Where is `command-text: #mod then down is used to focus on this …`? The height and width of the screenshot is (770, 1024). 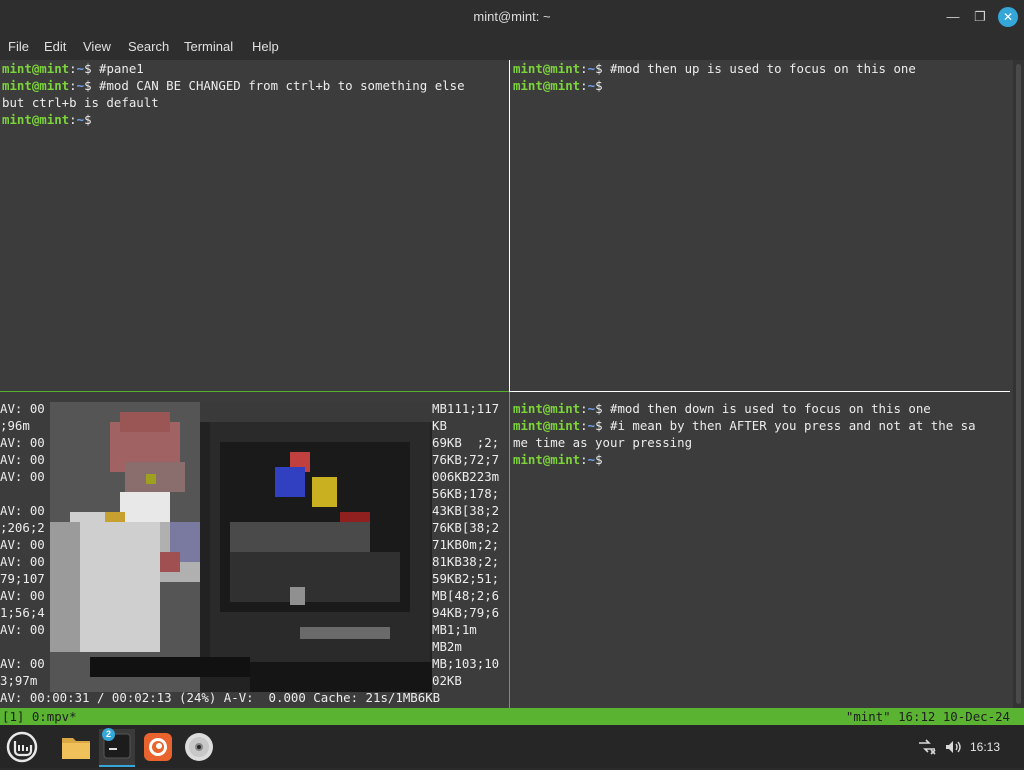 command-text: #mod then down is used to focus on this … is located at coordinates (770, 408).